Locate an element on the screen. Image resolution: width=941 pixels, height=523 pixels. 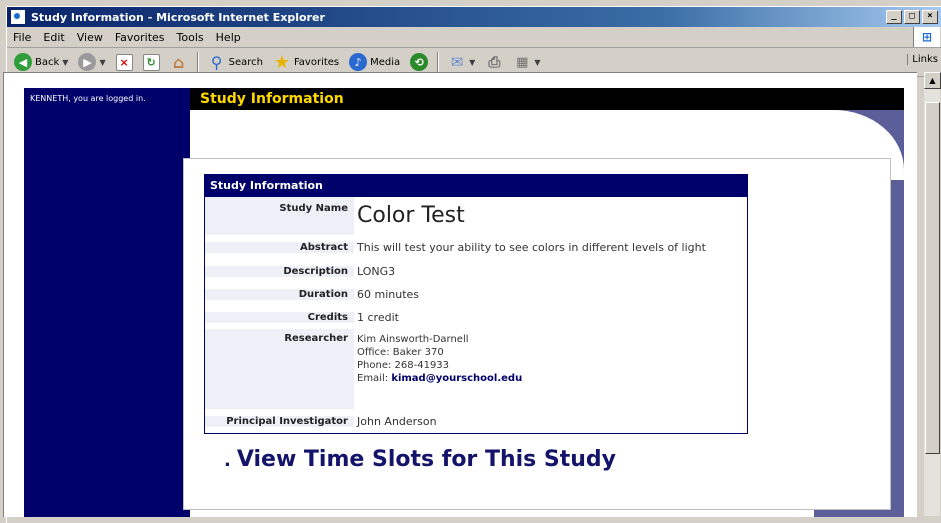
back-arrow-icon: ◀ is located at coordinates (23, 62).